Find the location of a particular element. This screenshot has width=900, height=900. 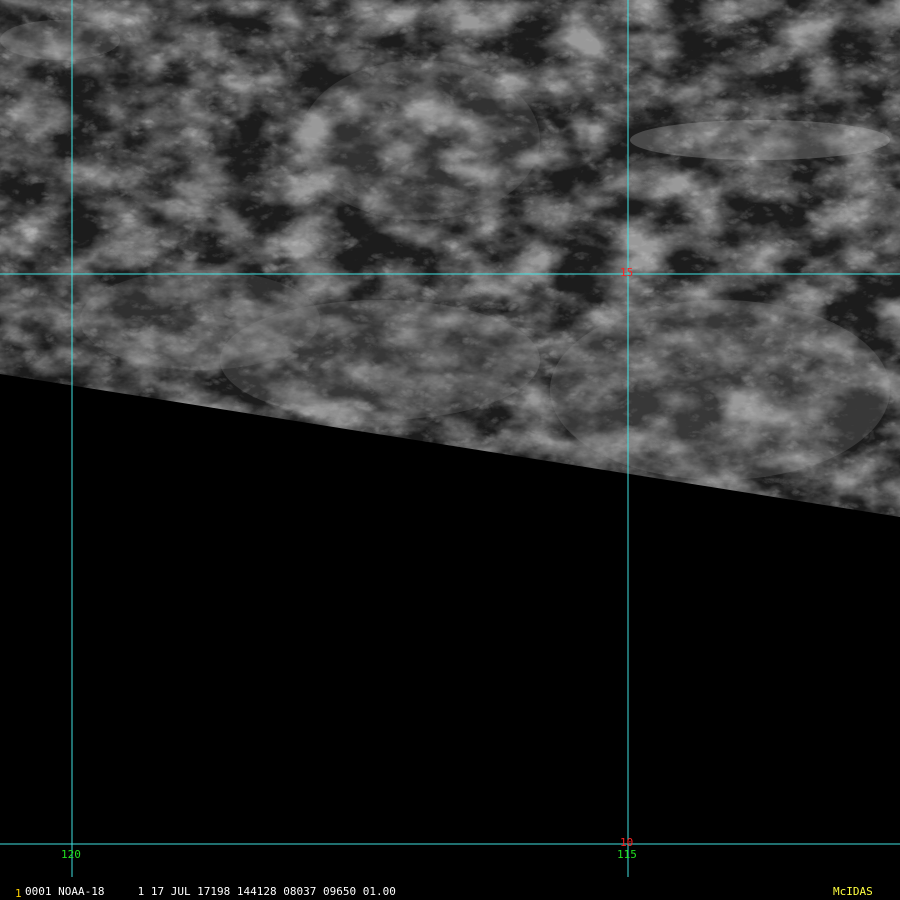

latitude-label-15: 15 is located at coordinates (627, 272).